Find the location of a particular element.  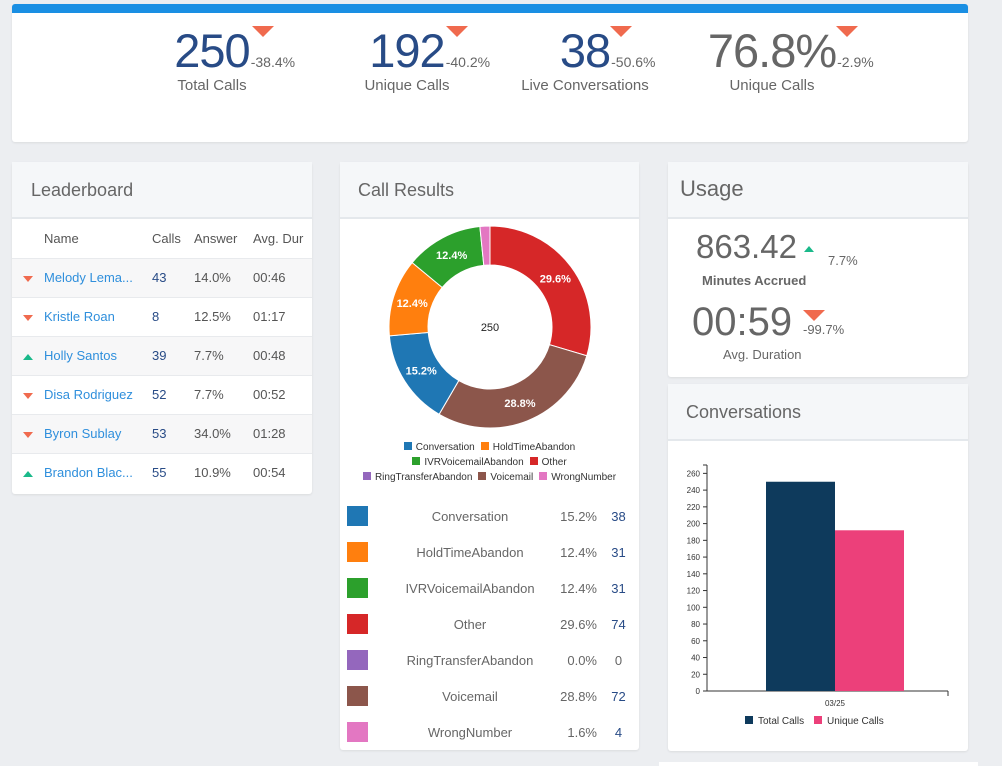

agent-answer-rate: 34.0% is located at coordinates (223, 433).